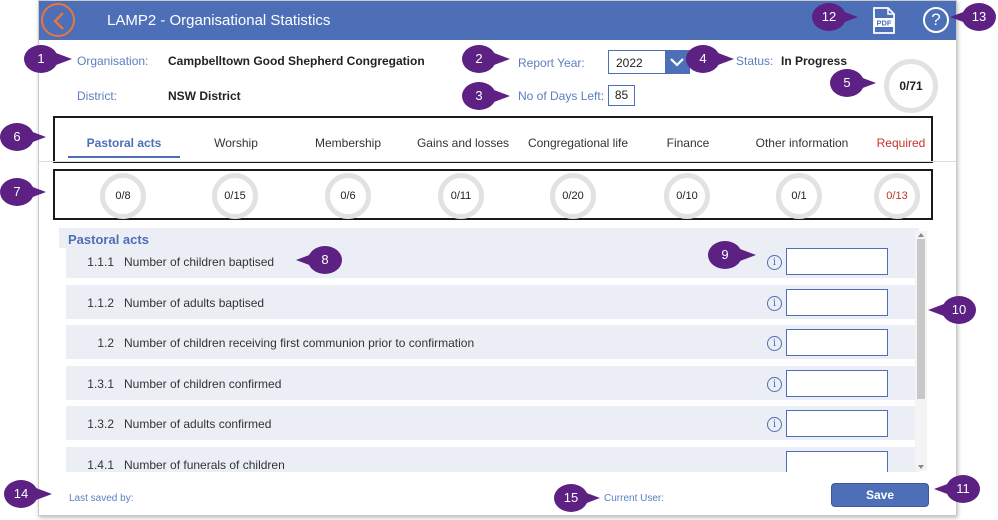 This screenshot has height=520, width=998. I want to click on current-user-label: Current User:, so click(634, 498).